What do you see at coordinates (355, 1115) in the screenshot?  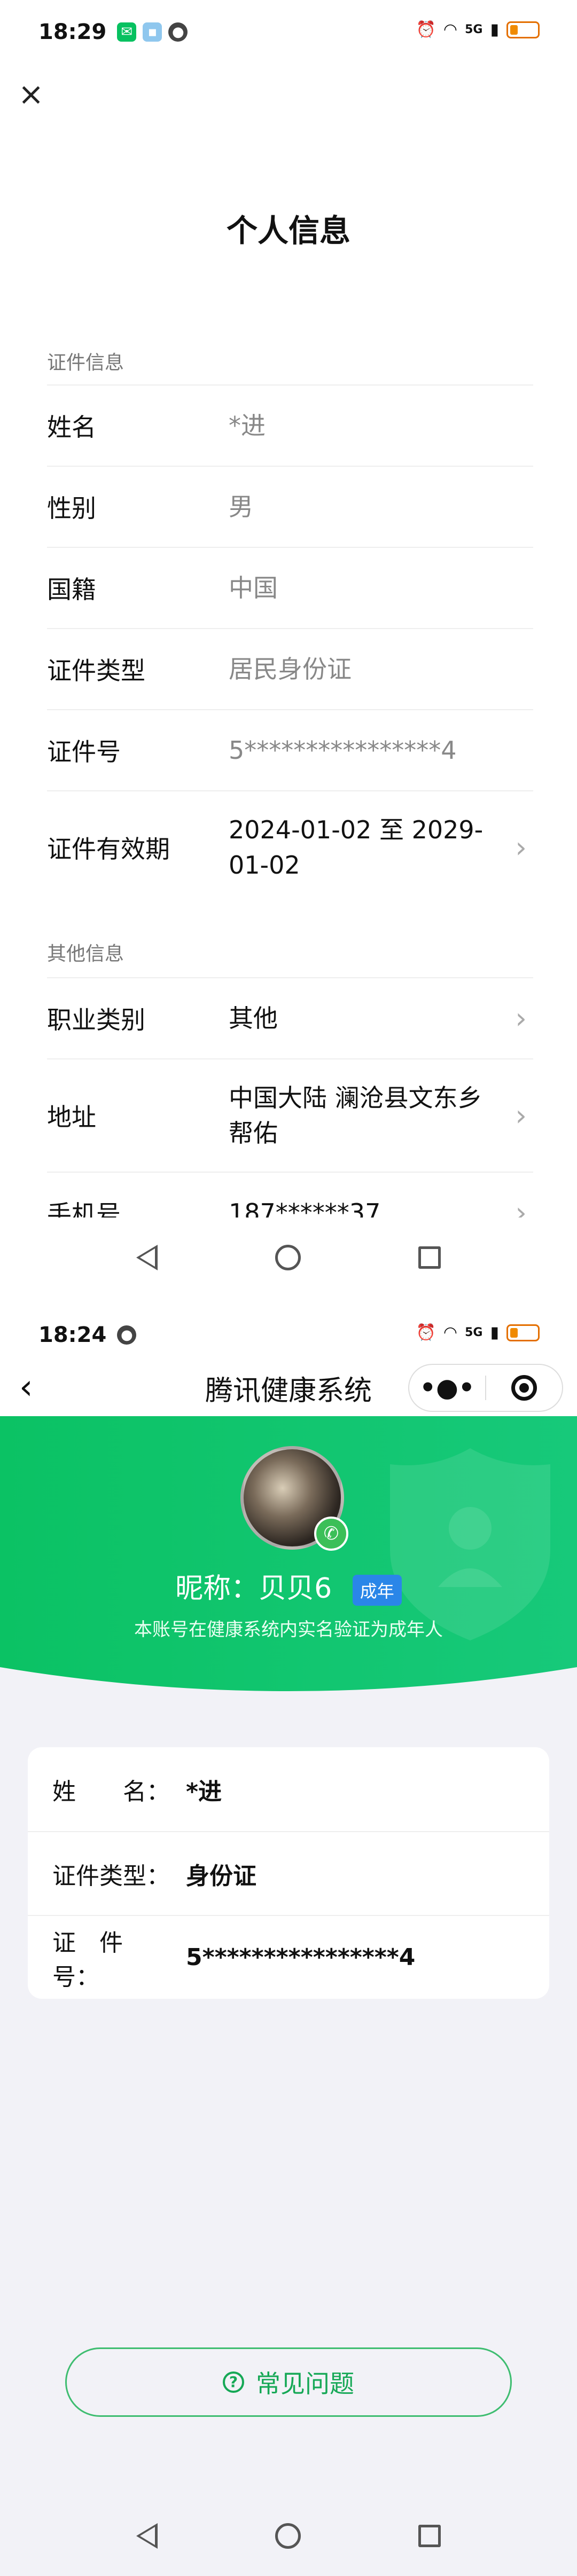 I see `info-row-value: 中国大陆 澜沧县文东乡帮佑` at bounding box center [355, 1115].